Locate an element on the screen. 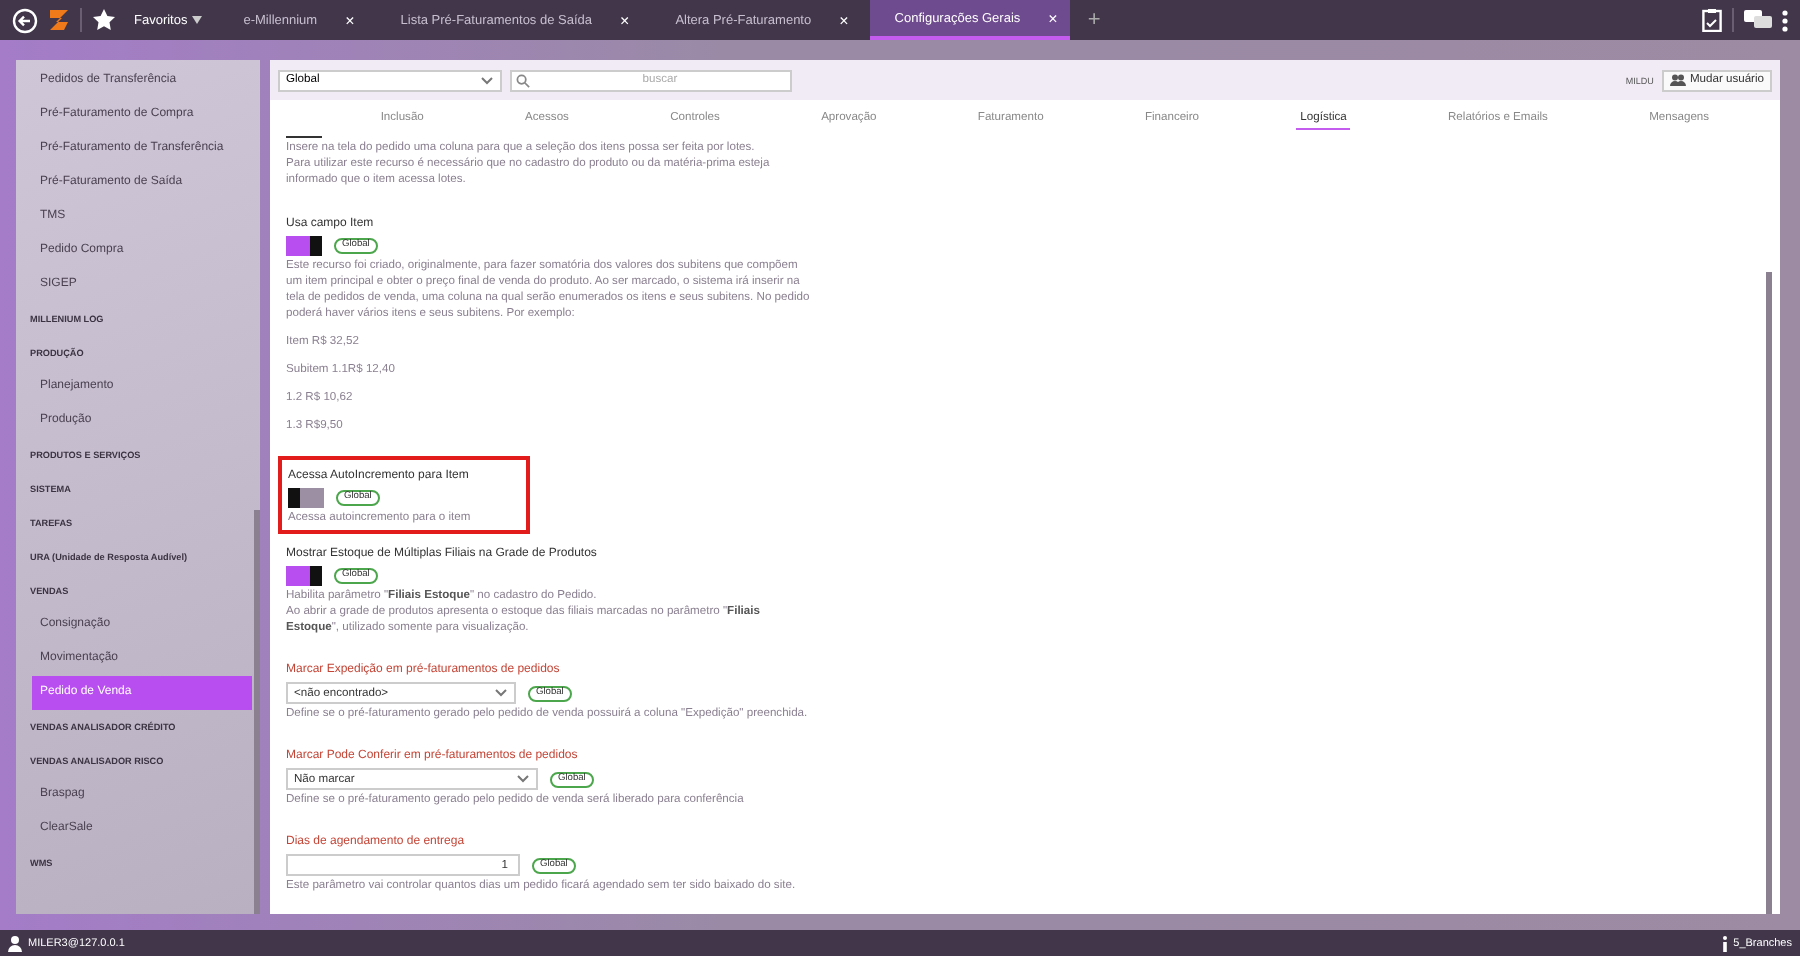 The width and height of the screenshot is (1800, 956). clipboard-icon is located at coordinates (1712, 20).